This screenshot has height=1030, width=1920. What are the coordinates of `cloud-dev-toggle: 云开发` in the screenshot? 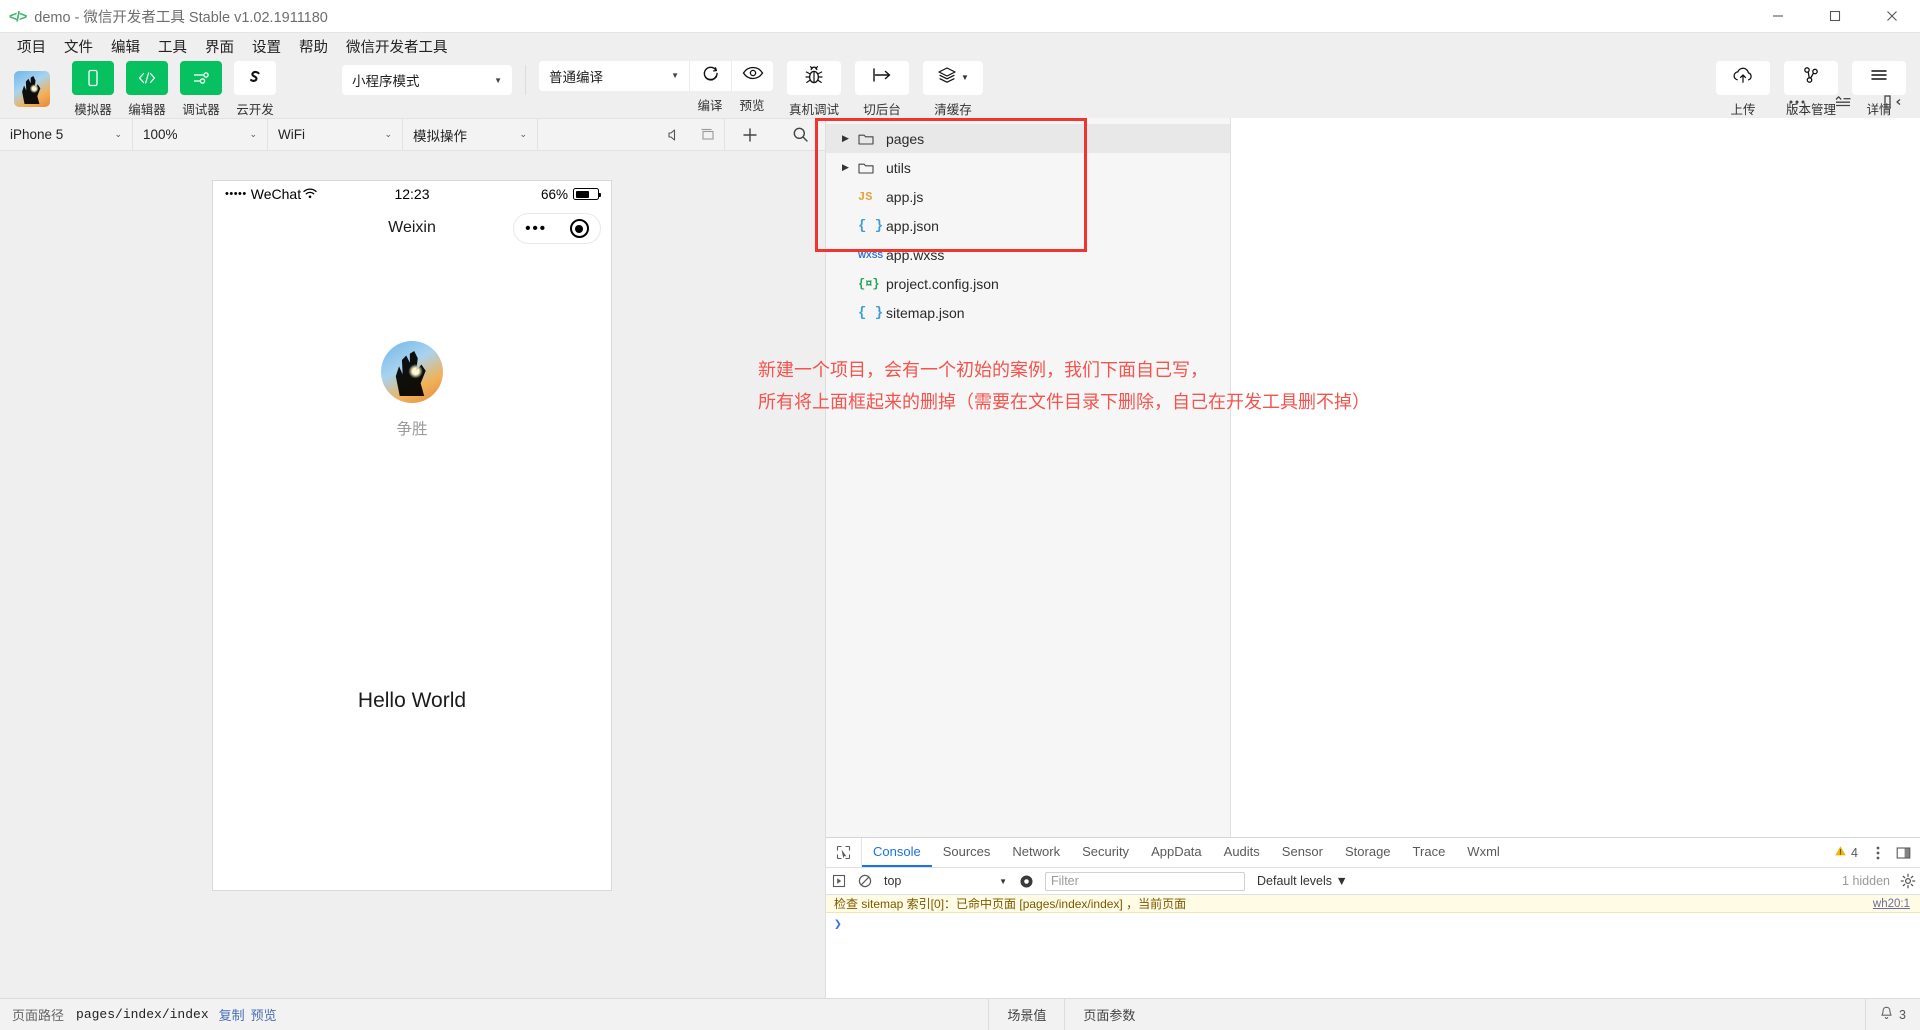 It's located at (255, 89).